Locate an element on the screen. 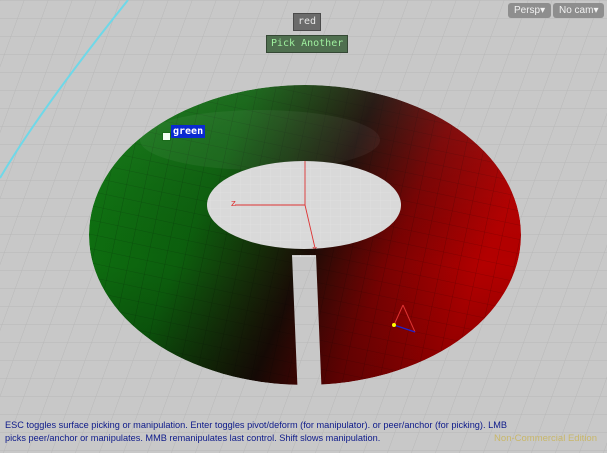 The width and height of the screenshot is (607, 453). camera-menu-label: No cam is located at coordinates (576, 10).